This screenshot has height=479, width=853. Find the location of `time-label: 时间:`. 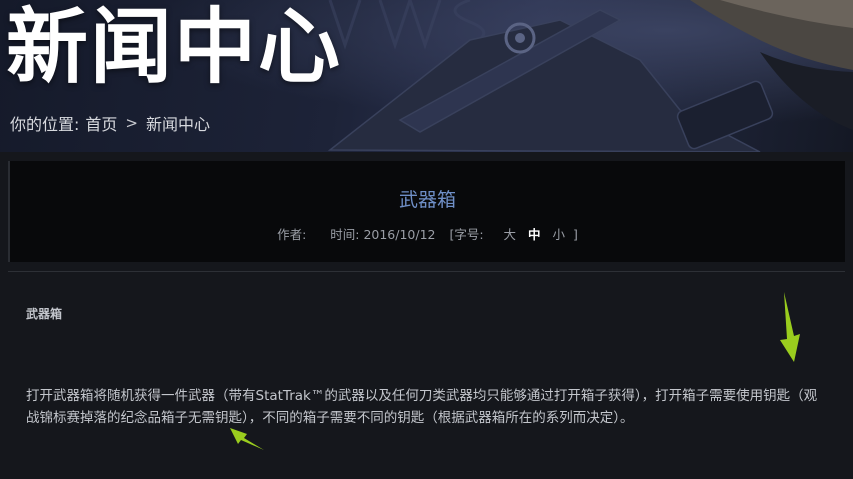

time-label: 时间: is located at coordinates (345, 234).